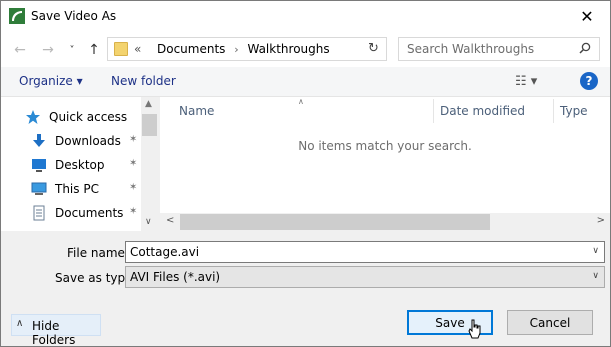 Image resolution: width=611 pixels, height=347 pixels. I want to click on save-button-label: Save, so click(450, 322).